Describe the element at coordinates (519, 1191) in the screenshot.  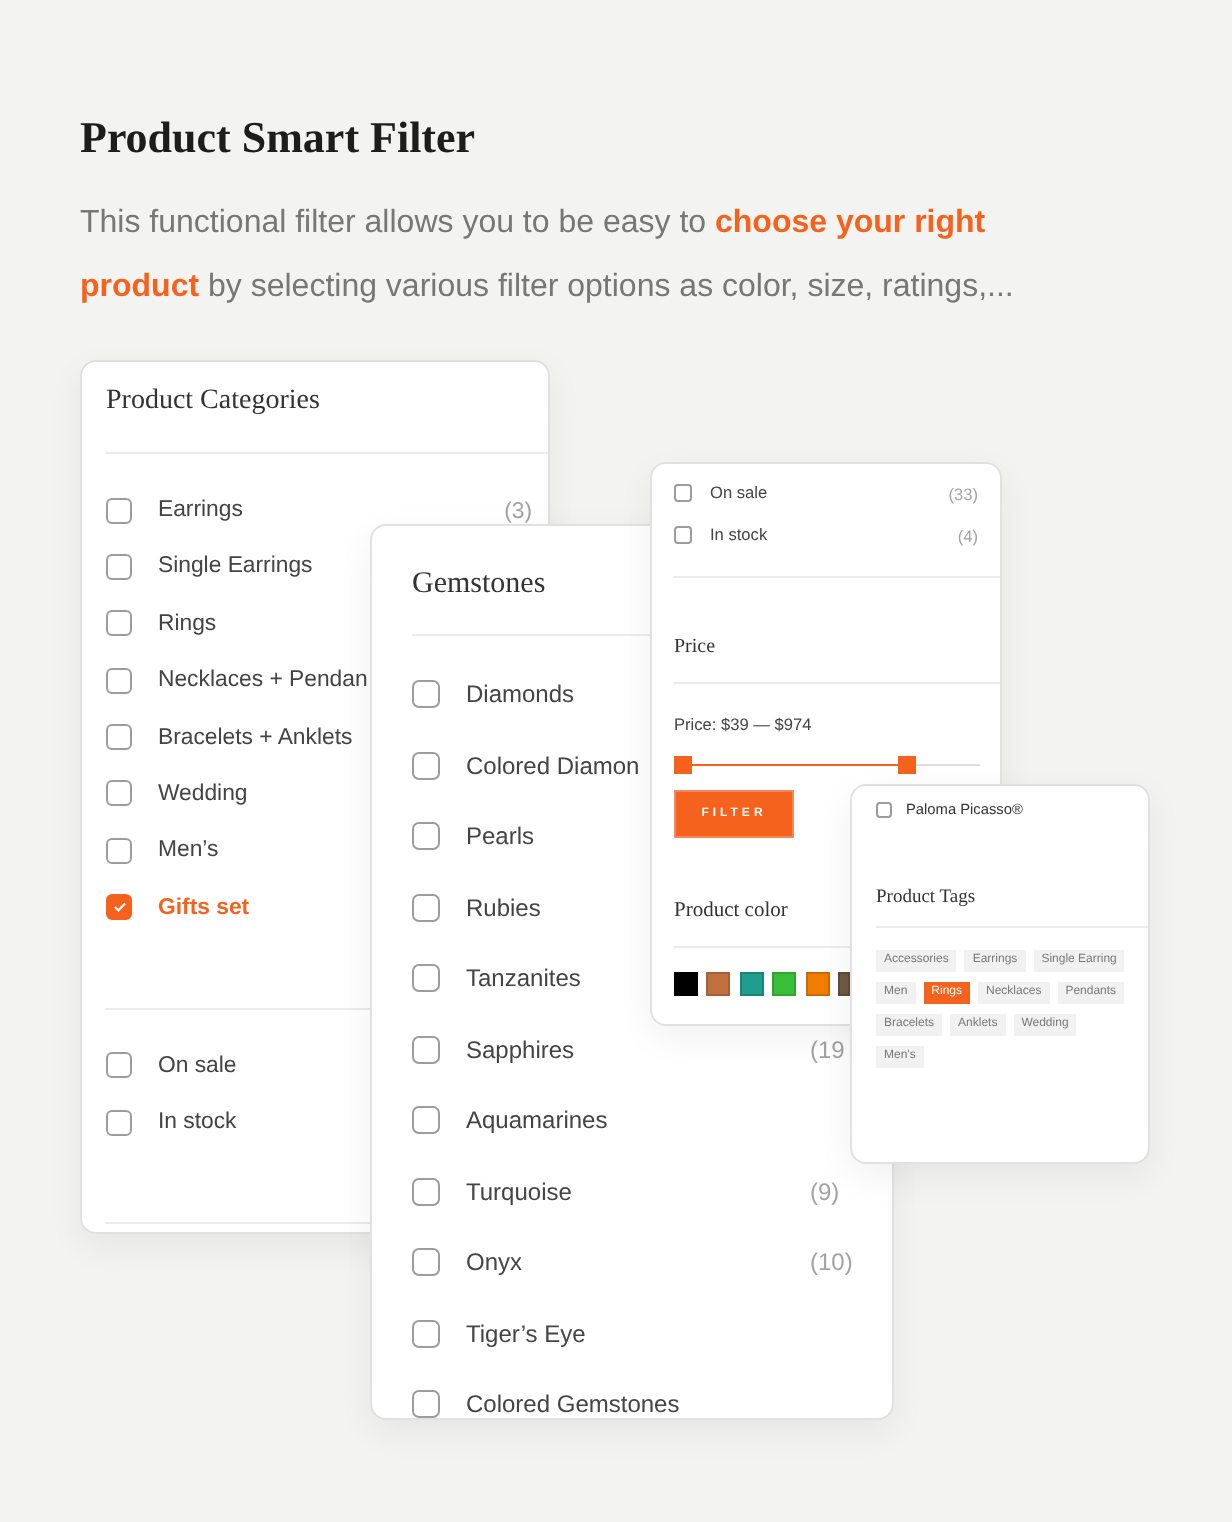
I see `option-label: Turquoise` at that location.